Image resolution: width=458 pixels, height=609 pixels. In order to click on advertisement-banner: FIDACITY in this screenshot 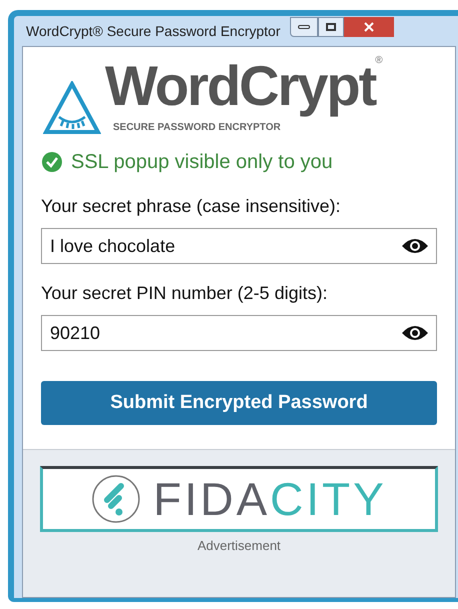, I will do `click(239, 499)`.